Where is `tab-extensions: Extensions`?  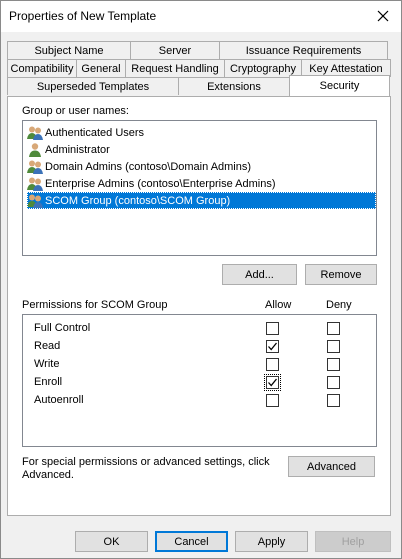 tab-extensions: Extensions is located at coordinates (234, 86).